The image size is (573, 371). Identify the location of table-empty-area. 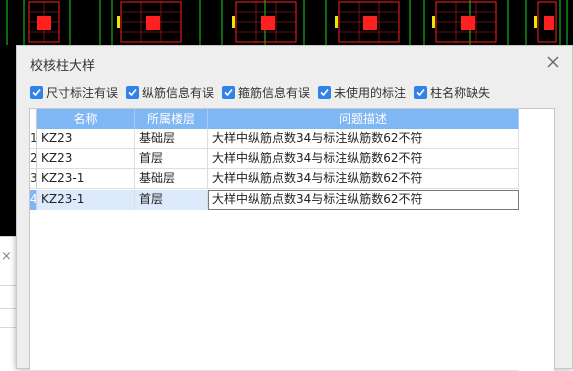
(536, 240).